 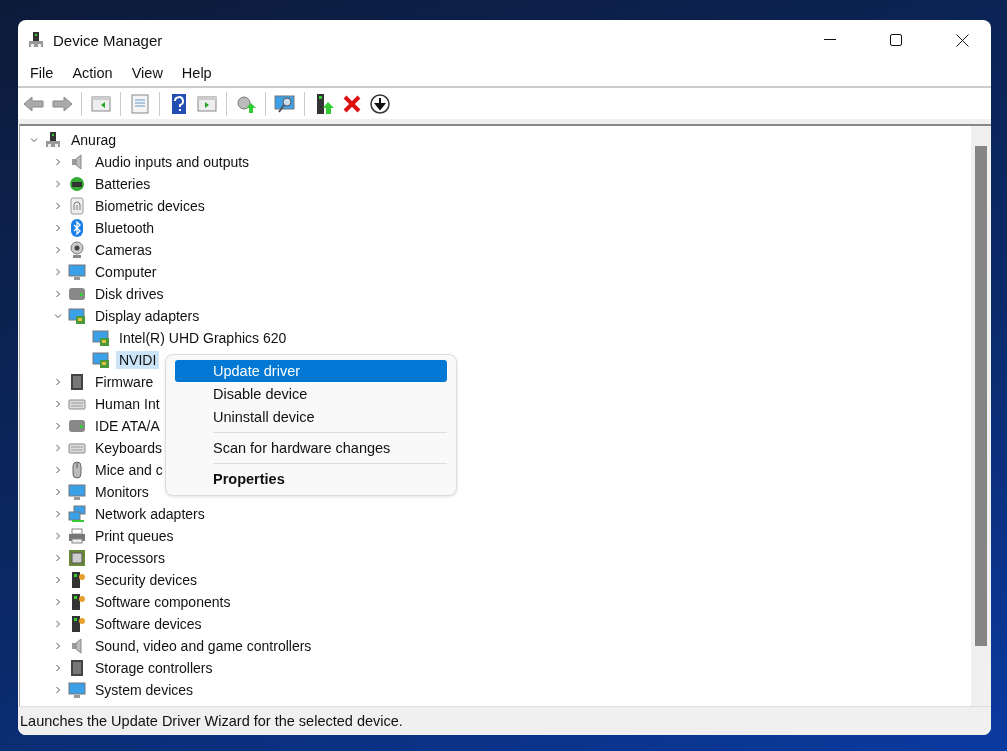 I want to click on tree-item: Cameras, so click(x=123, y=250).